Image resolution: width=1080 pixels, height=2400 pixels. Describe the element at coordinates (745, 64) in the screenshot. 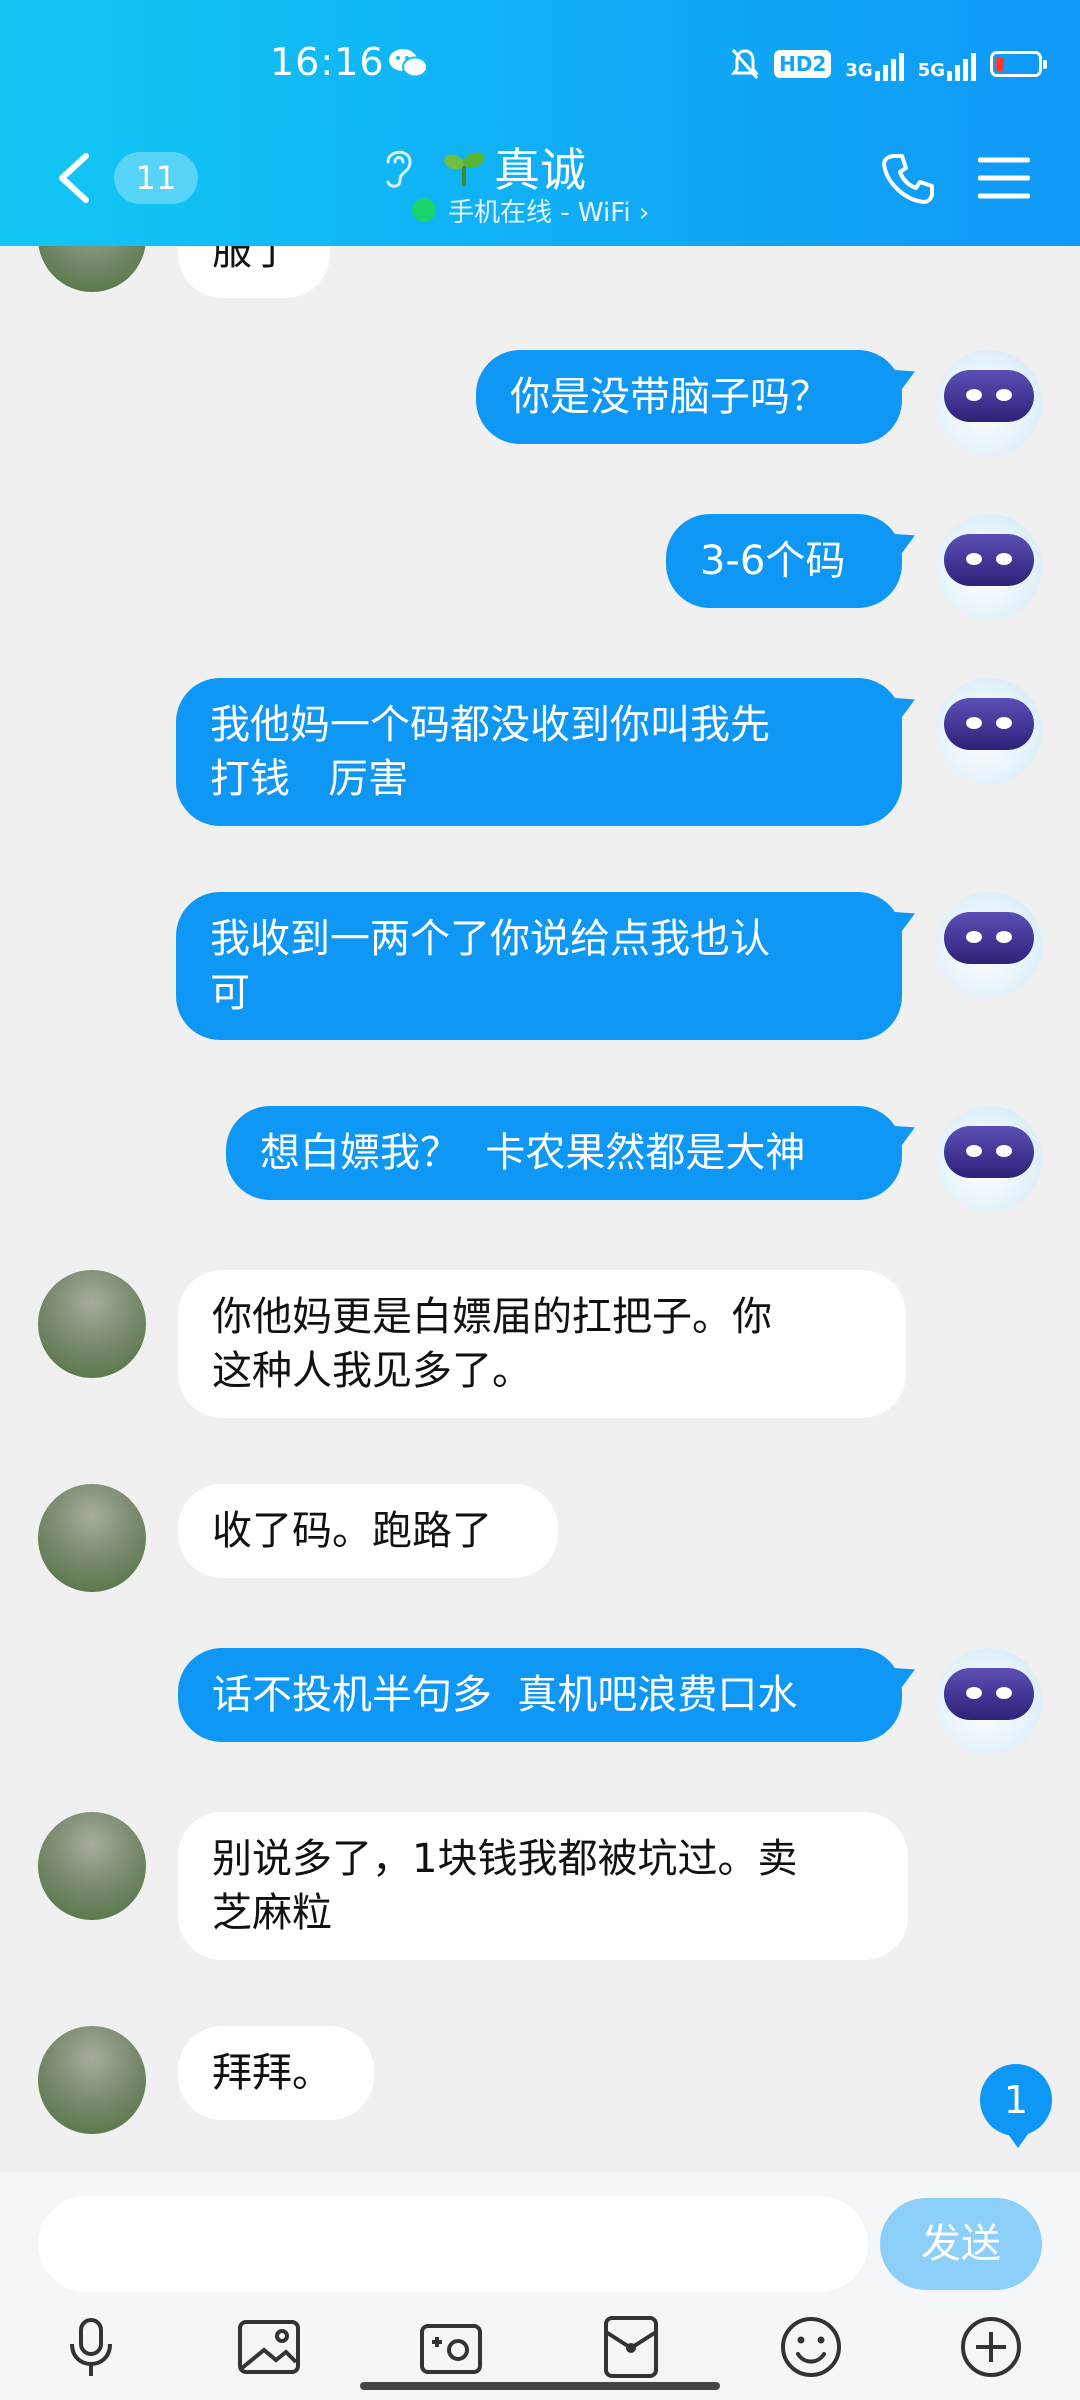

I see `mute-bell-icon` at that location.